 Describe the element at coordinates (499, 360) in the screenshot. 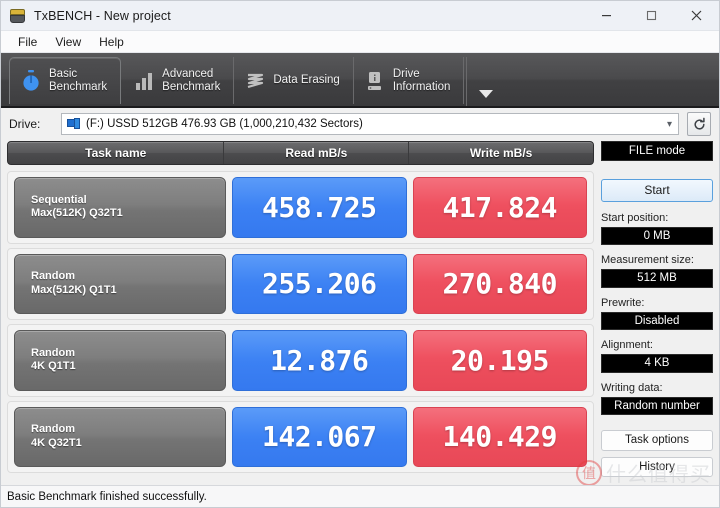

I see `write-value-cell: 20.195` at that location.